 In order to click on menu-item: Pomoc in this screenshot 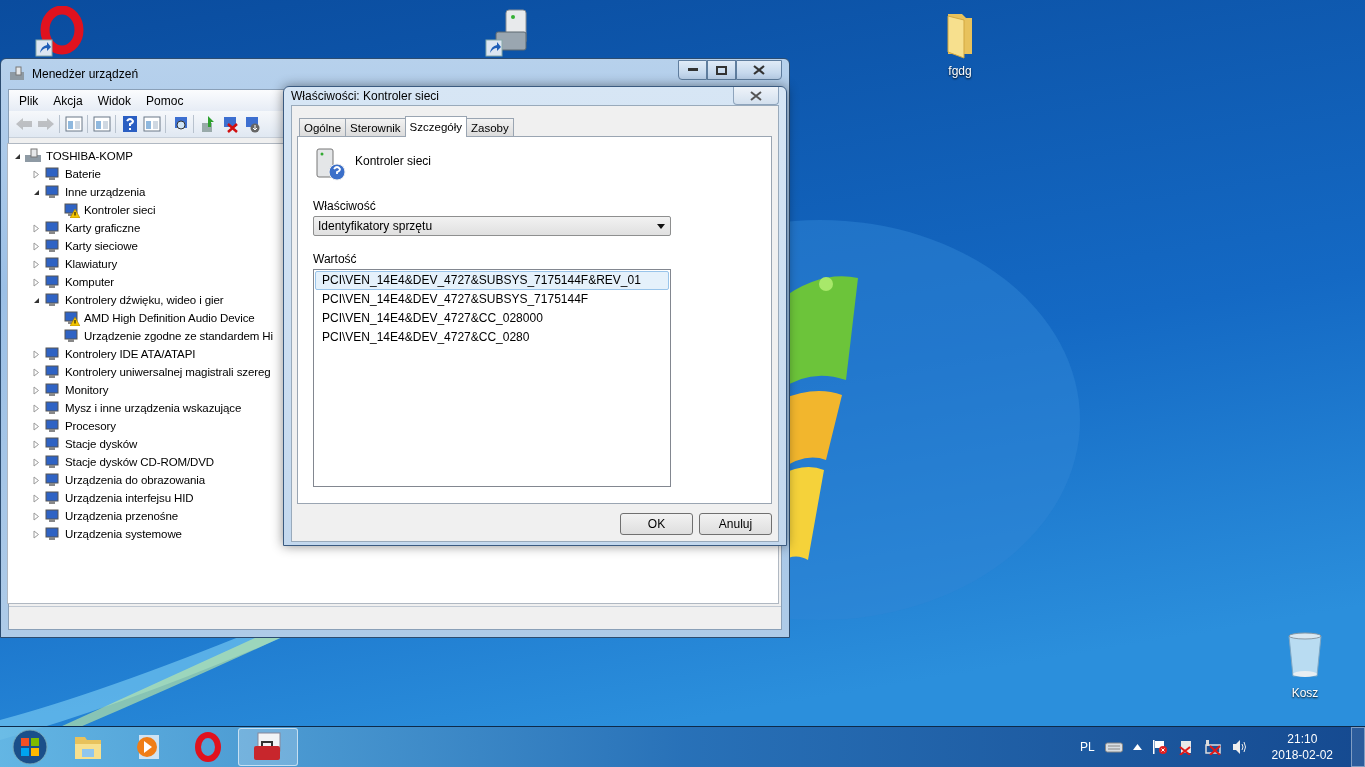, I will do `click(166, 100)`.